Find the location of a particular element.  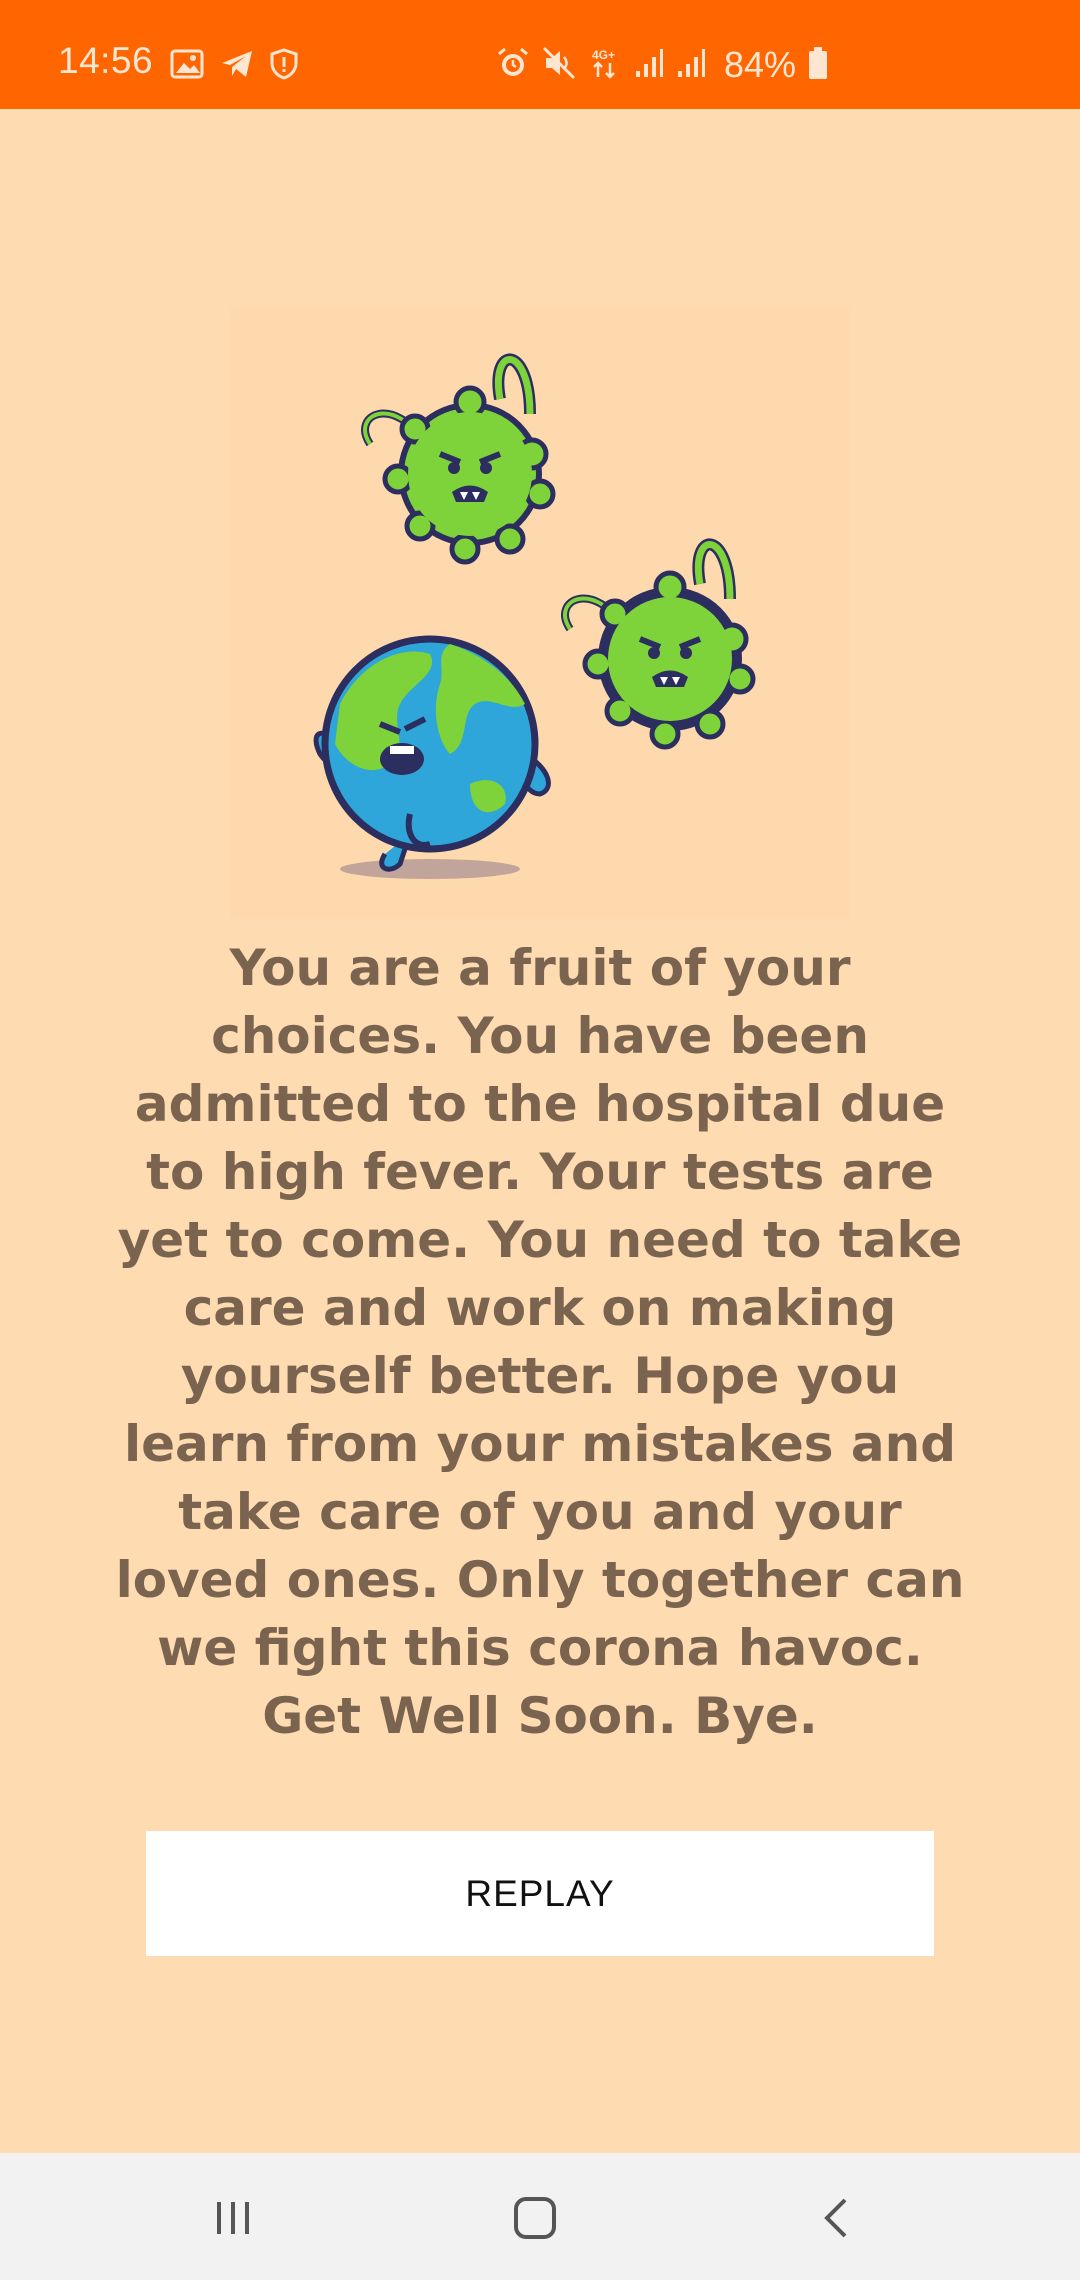

replay-button-label: REPLAY is located at coordinates (540, 1893).